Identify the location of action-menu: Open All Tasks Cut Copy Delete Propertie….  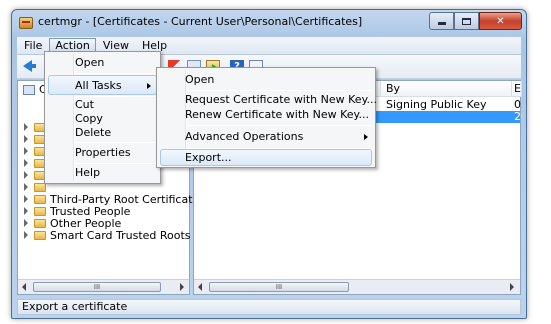
(102, 117).